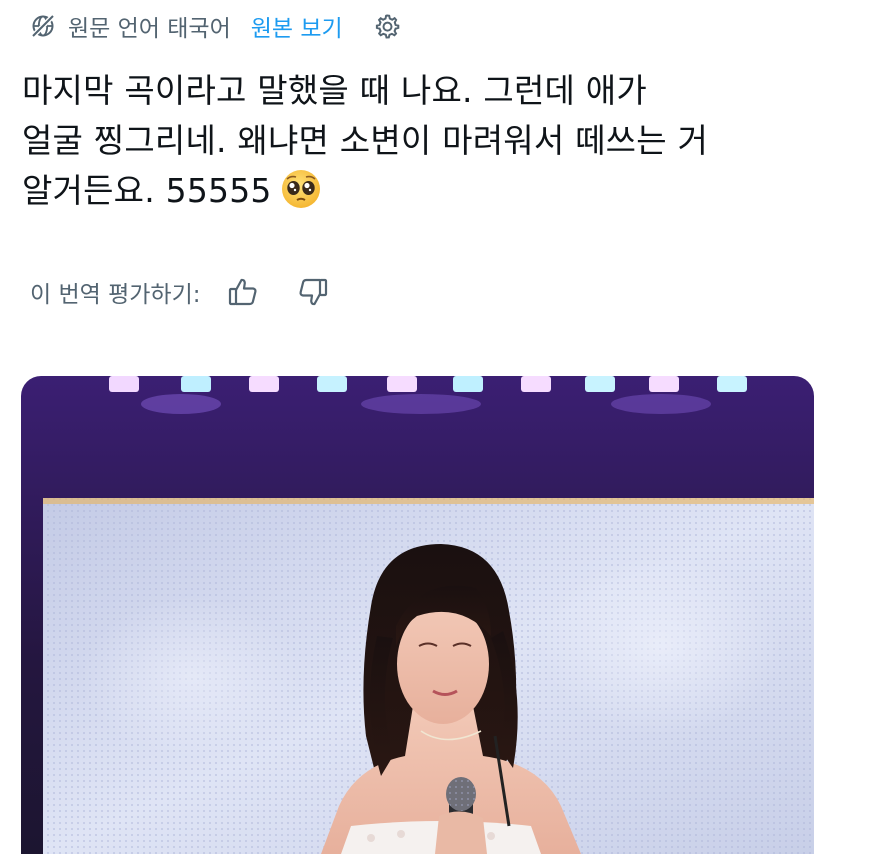 Image resolution: width=874 pixels, height=854 pixels. Describe the element at coordinates (115, 295) in the screenshot. I see `rate-translation-label: 이 번역 평가하기:` at that location.